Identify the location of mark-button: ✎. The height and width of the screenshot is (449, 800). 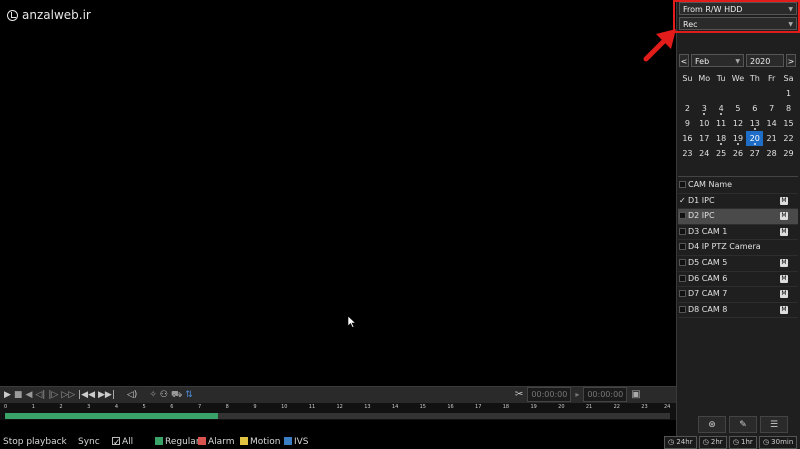
(743, 424).